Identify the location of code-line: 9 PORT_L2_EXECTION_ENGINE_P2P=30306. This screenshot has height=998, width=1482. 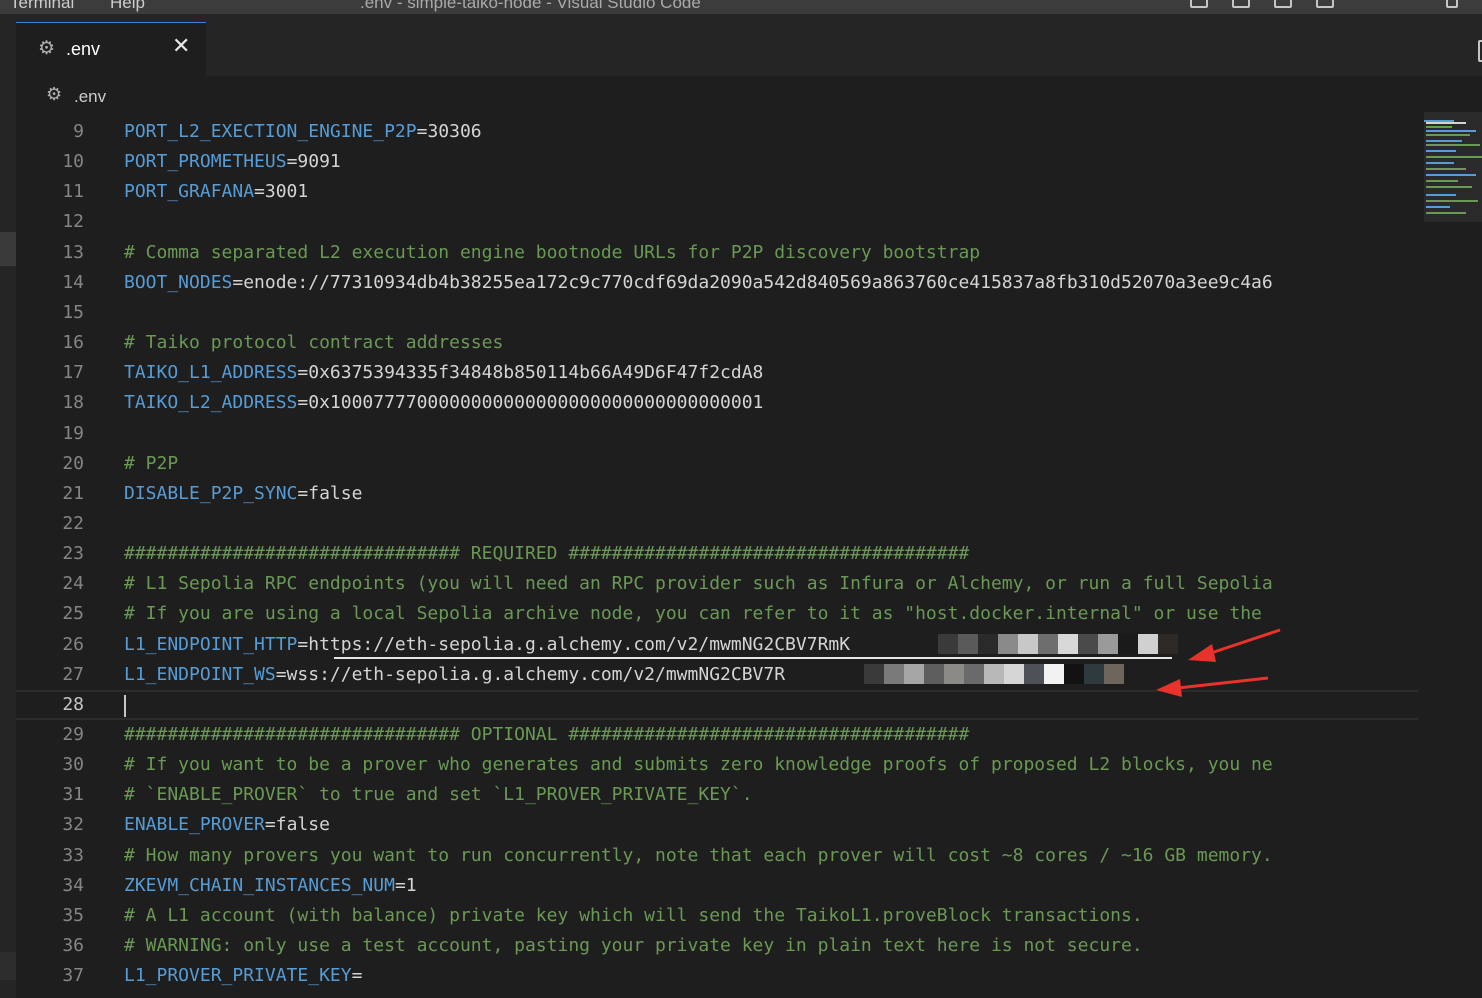
(717, 132).